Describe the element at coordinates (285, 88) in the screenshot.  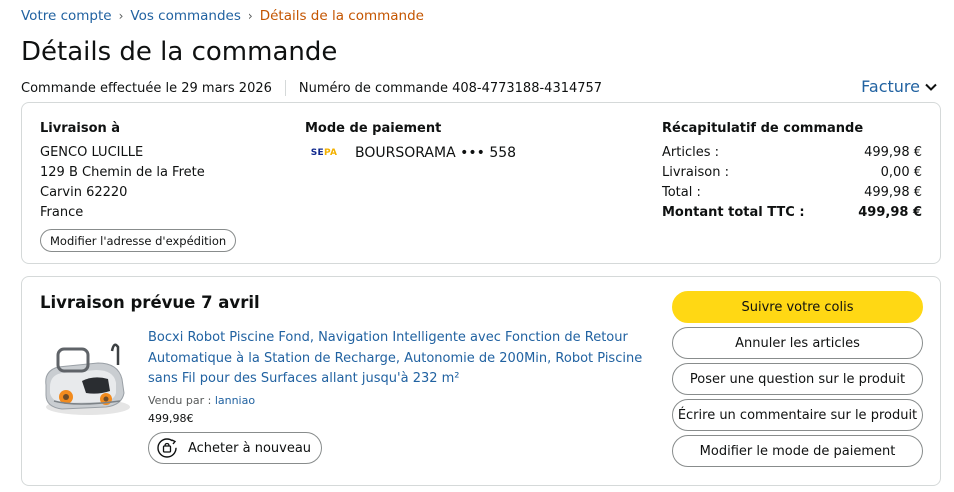
I see `meta-divider` at that location.